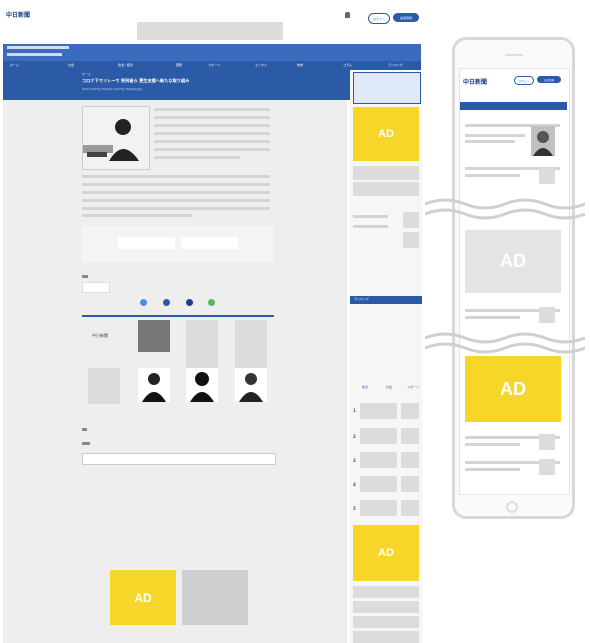 Image resolution: width=590 pixels, height=643 pixels. Describe the element at coordinates (475, 81) in the screenshot. I see `phone-logo: 中日新聞` at that location.